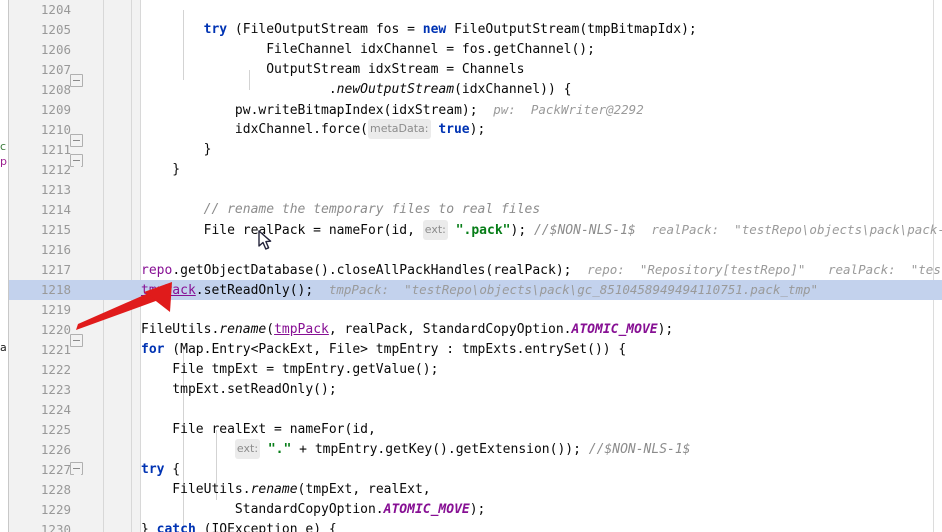  I want to click on line-number: 1207, so click(55, 69).